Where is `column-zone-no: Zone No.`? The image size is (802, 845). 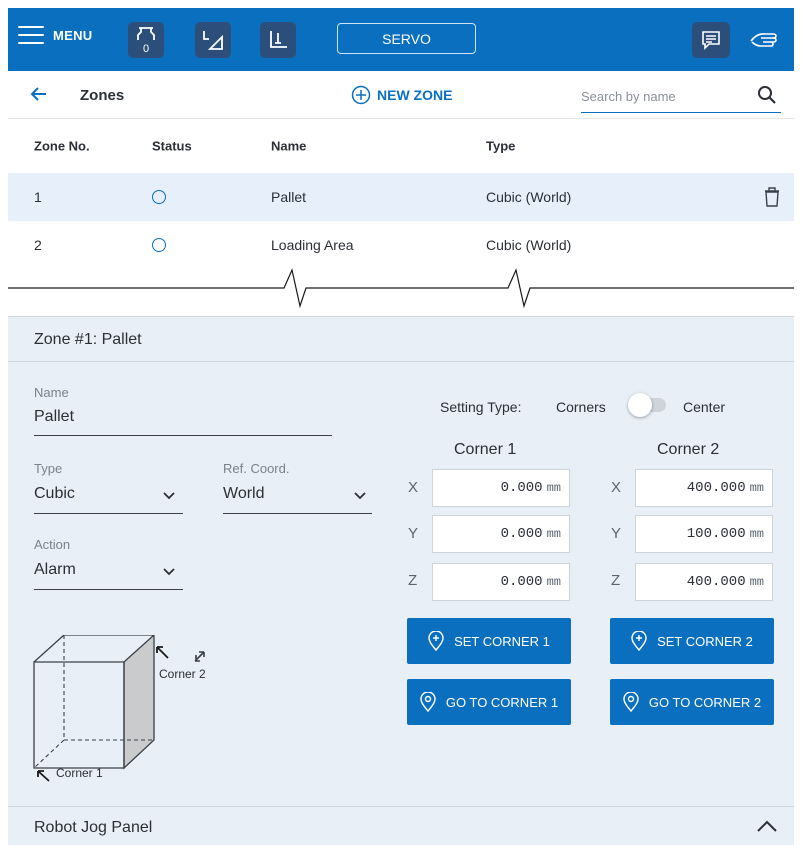 column-zone-no: Zone No. is located at coordinates (62, 146).